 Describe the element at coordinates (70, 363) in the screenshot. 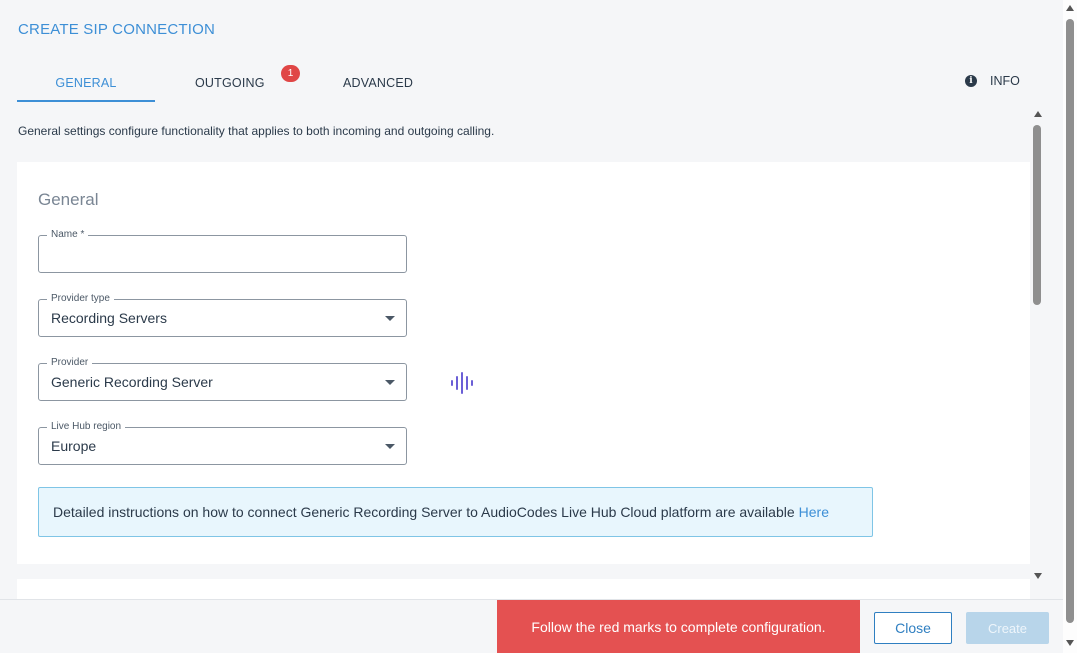

I see `provider-label: Provider` at that location.